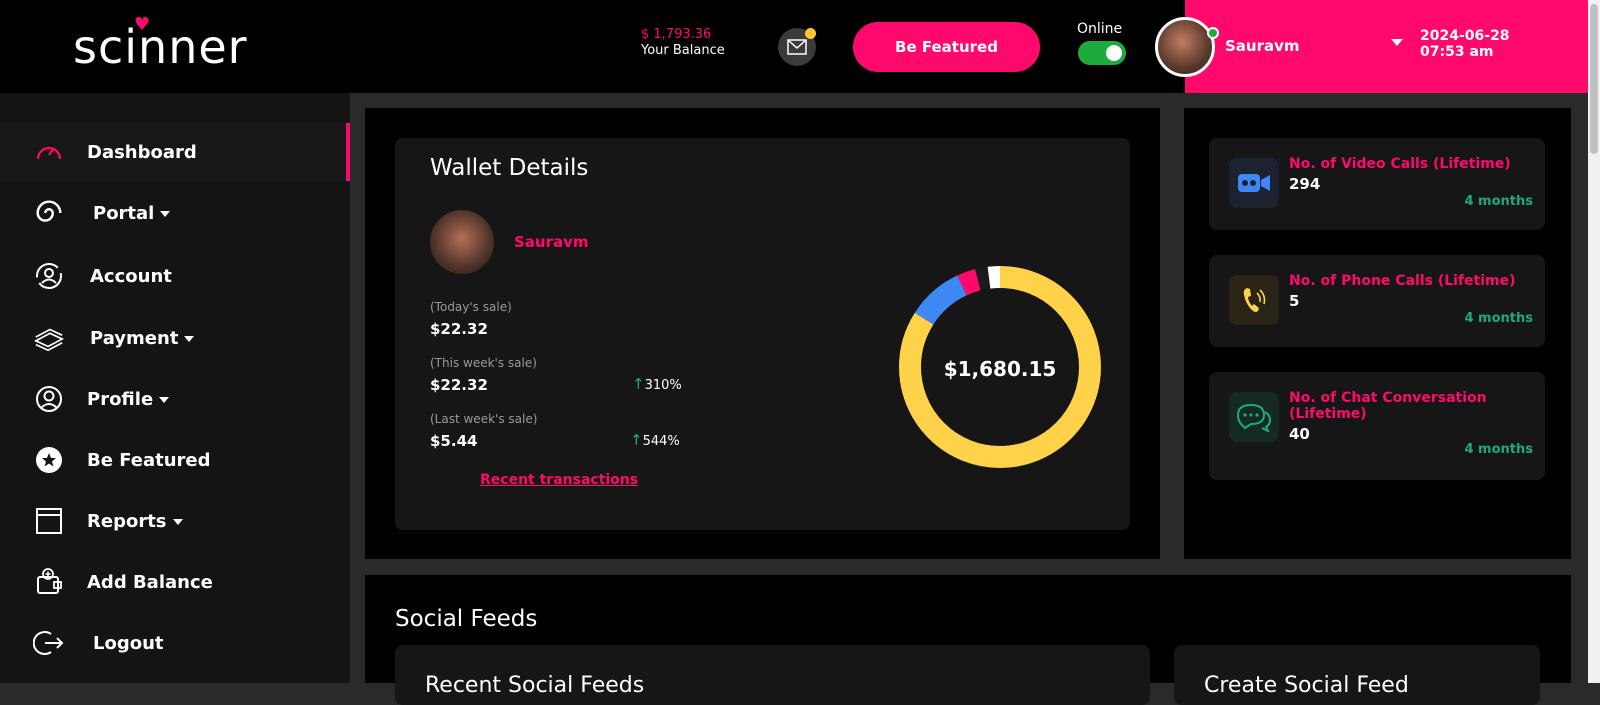 The width and height of the screenshot is (1600, 705). What do you see at coordinates (1262, 46) in the screenshot?
I see `user-name: Sauravm` at bounding box center [1262, 46].